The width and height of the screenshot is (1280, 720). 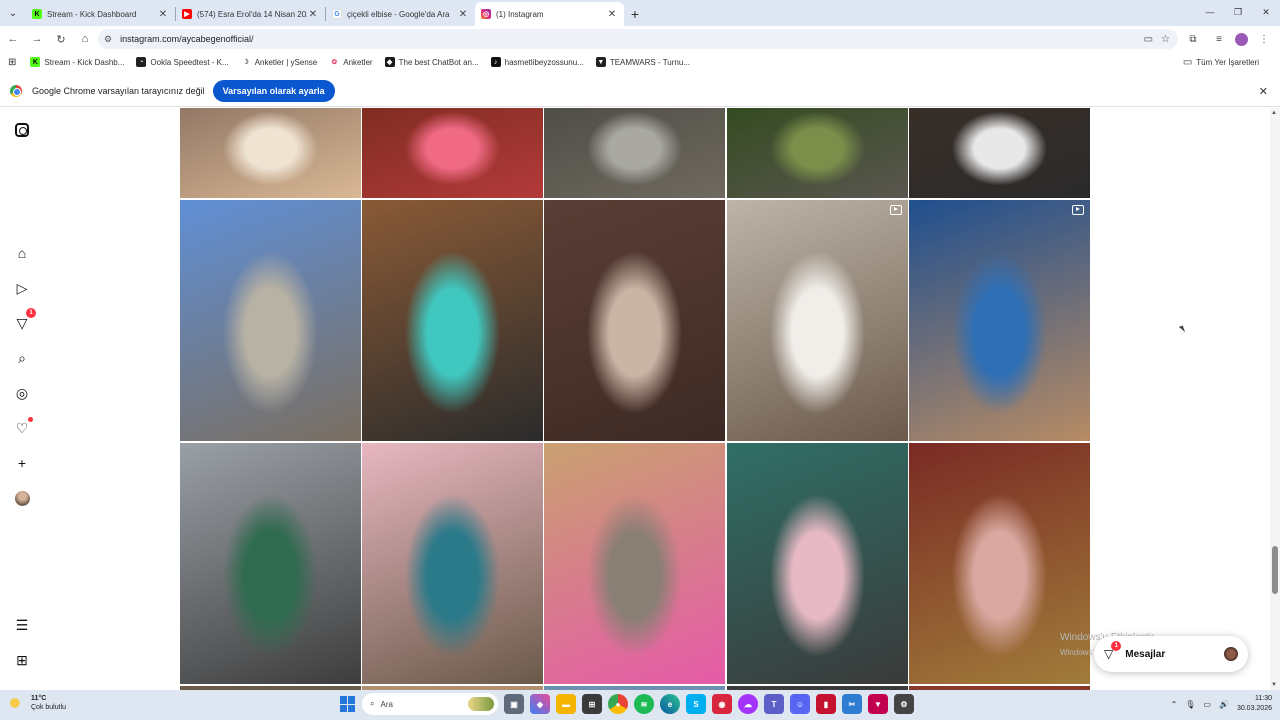 What do you see at coordinates (22, 393) in the screenshot?
I see `explore-icon: ◎` at bounding box center [22, 393].